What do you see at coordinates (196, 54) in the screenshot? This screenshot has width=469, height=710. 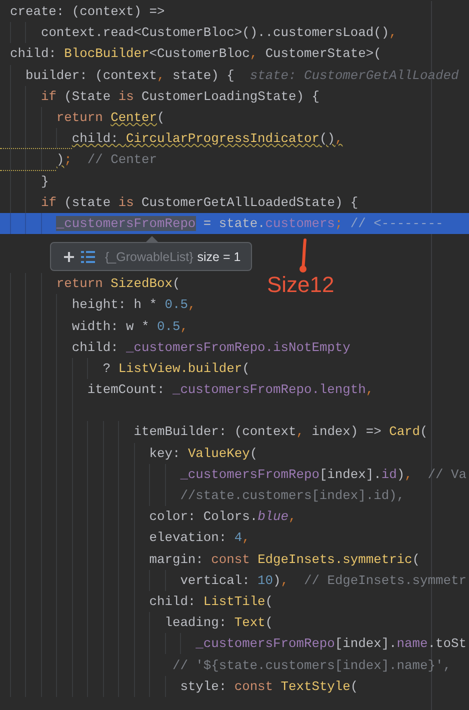 I see `code-line: child: BlocBuilder<CustomerBloc, CustomerState>(` at bounding box center [196, 54].